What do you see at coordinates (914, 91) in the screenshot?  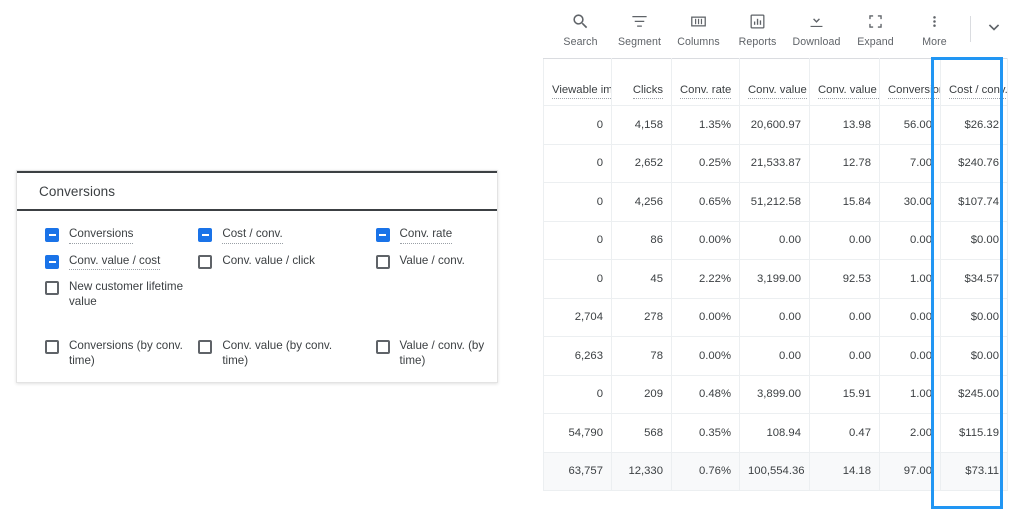 I see `column-header-label: Conversions` at bounding box center [914, 91].